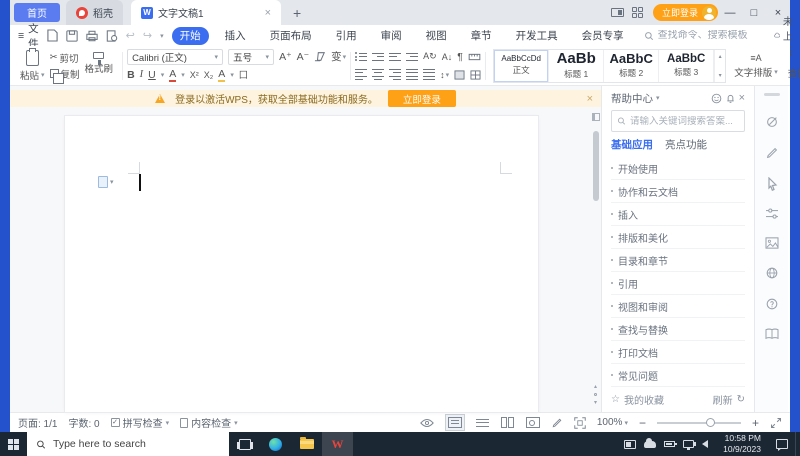 This screenshot has height=456, width=800. What do you see at coordinates (94, 12) in the screenshot?
I see `docer-tab: 稻壳` at bounding box center [94, 12].